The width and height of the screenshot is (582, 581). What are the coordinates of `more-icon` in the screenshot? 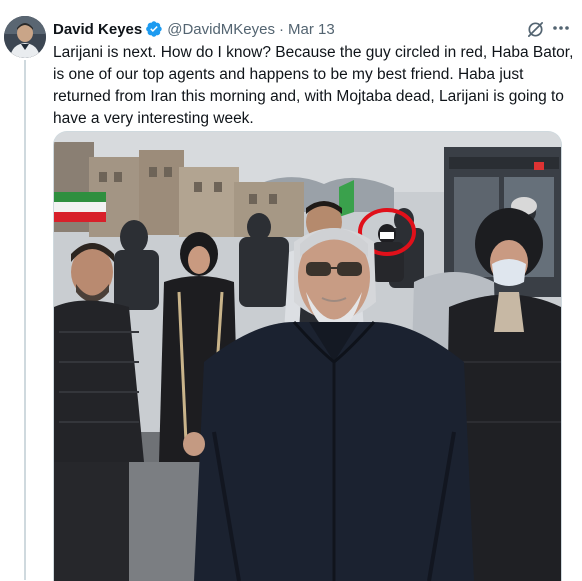 It's located at (561, 28).